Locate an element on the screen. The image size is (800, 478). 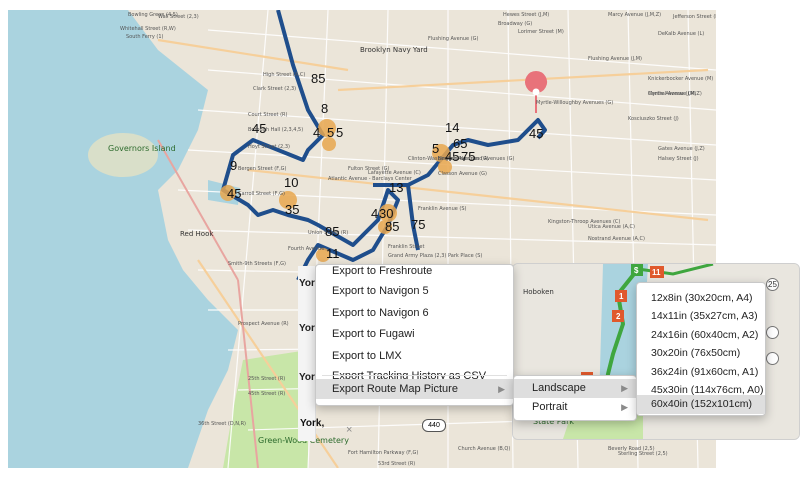
menu-export-route-map-picture: Export Route Map Picture ▶ is located at coordinates (414, 389).